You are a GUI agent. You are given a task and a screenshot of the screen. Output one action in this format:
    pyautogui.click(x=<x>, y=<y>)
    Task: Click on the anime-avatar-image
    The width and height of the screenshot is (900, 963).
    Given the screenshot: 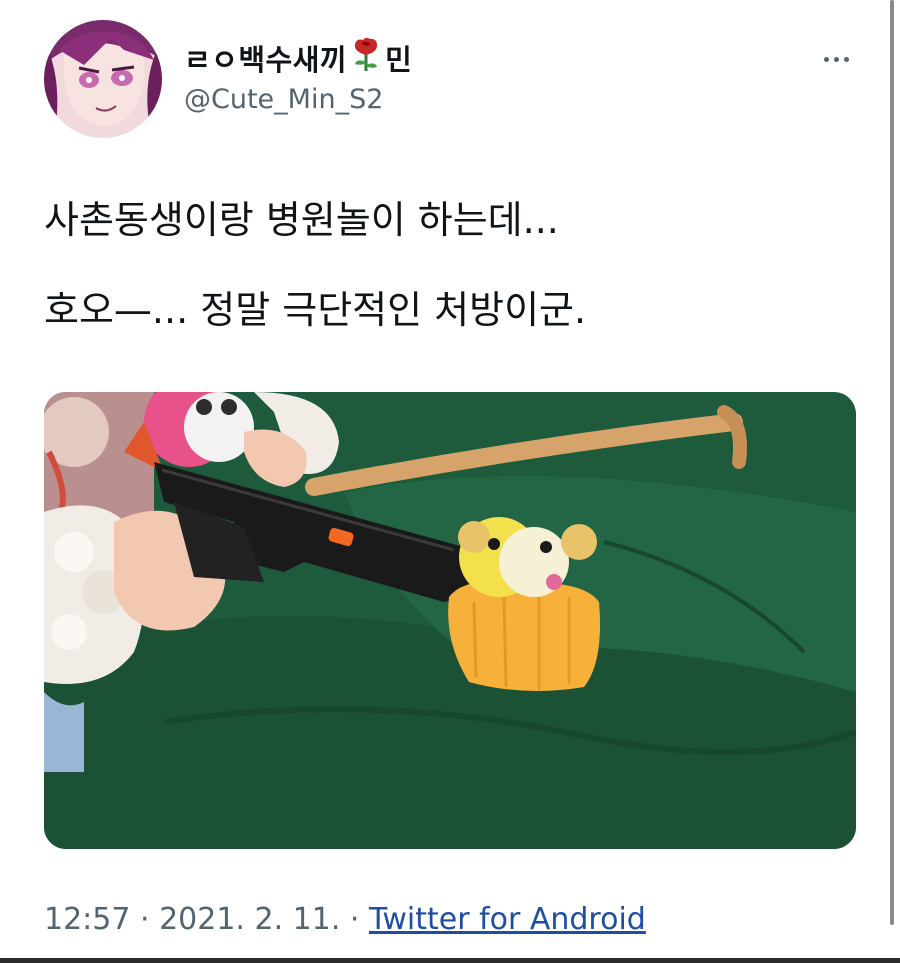 What is the action you would take?
    pyautogui.click(x=103, y=79)
    